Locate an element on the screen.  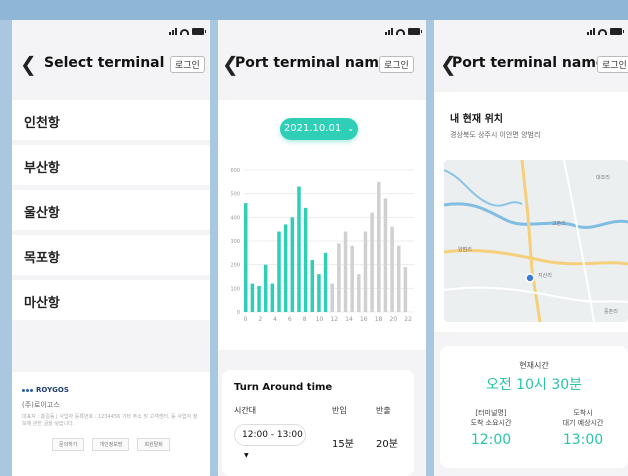
map-label: 양범리 is located at coordinates (465, 250).